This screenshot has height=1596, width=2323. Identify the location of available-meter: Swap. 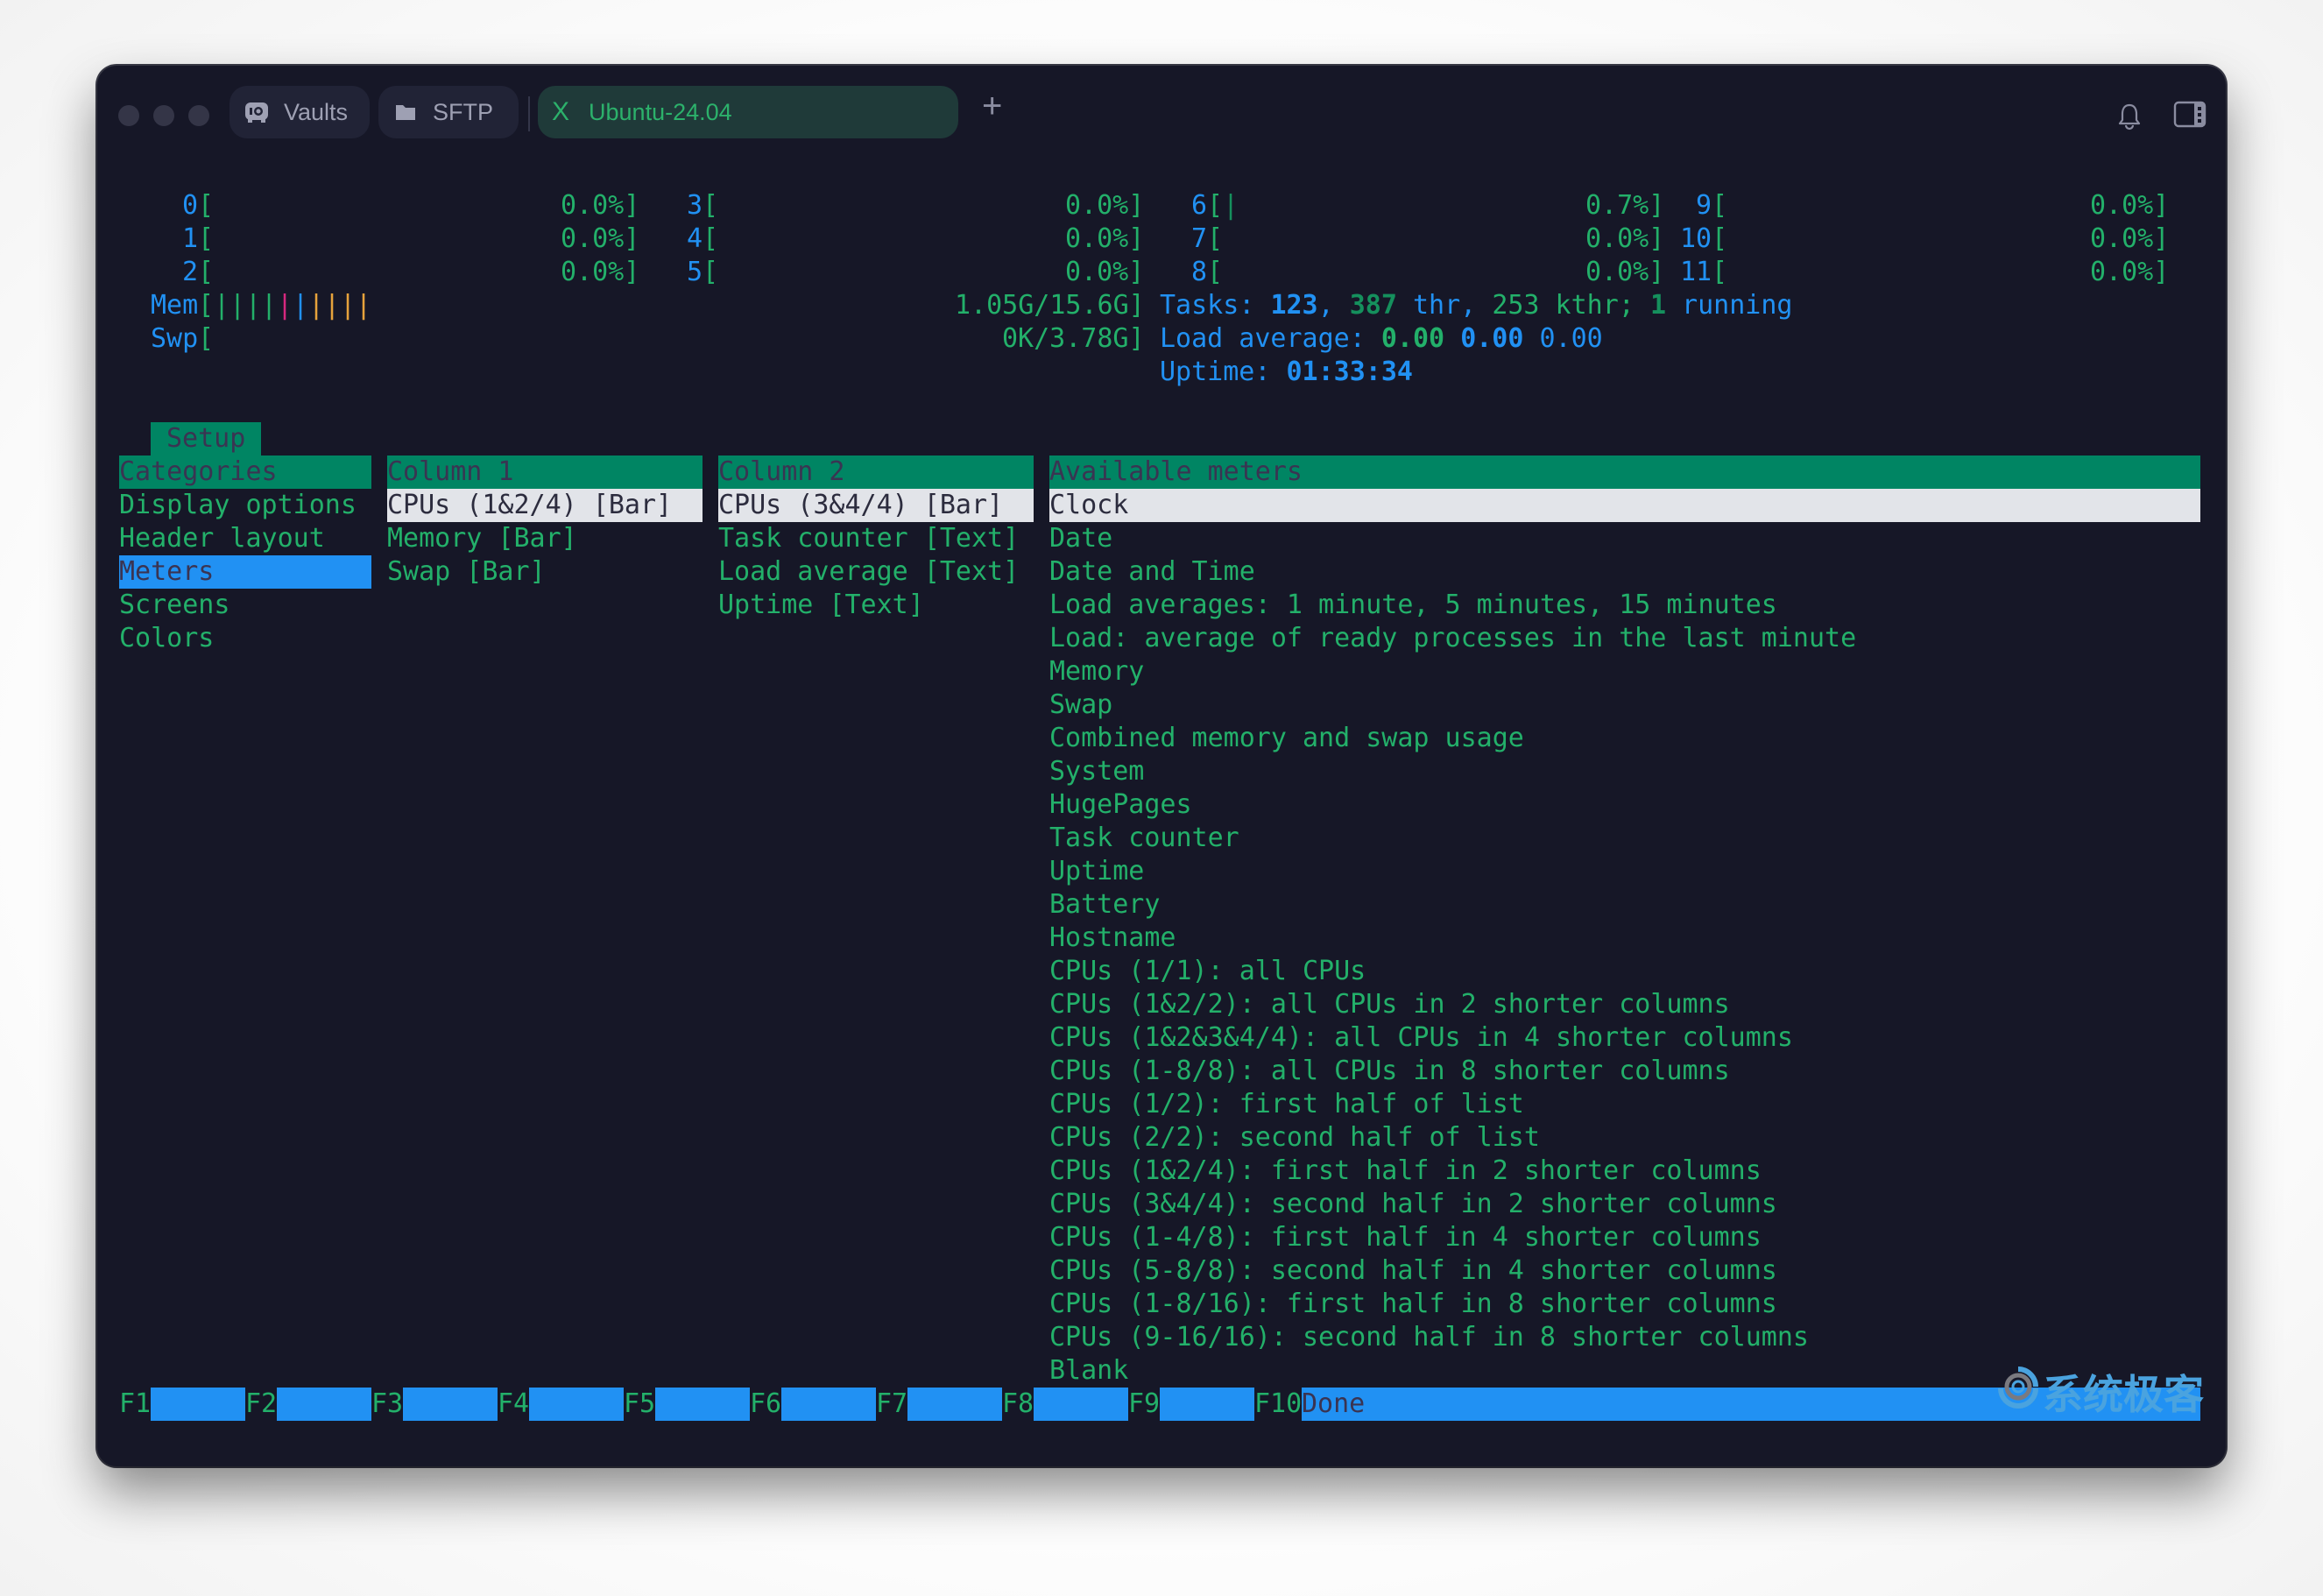
(1080, 705).